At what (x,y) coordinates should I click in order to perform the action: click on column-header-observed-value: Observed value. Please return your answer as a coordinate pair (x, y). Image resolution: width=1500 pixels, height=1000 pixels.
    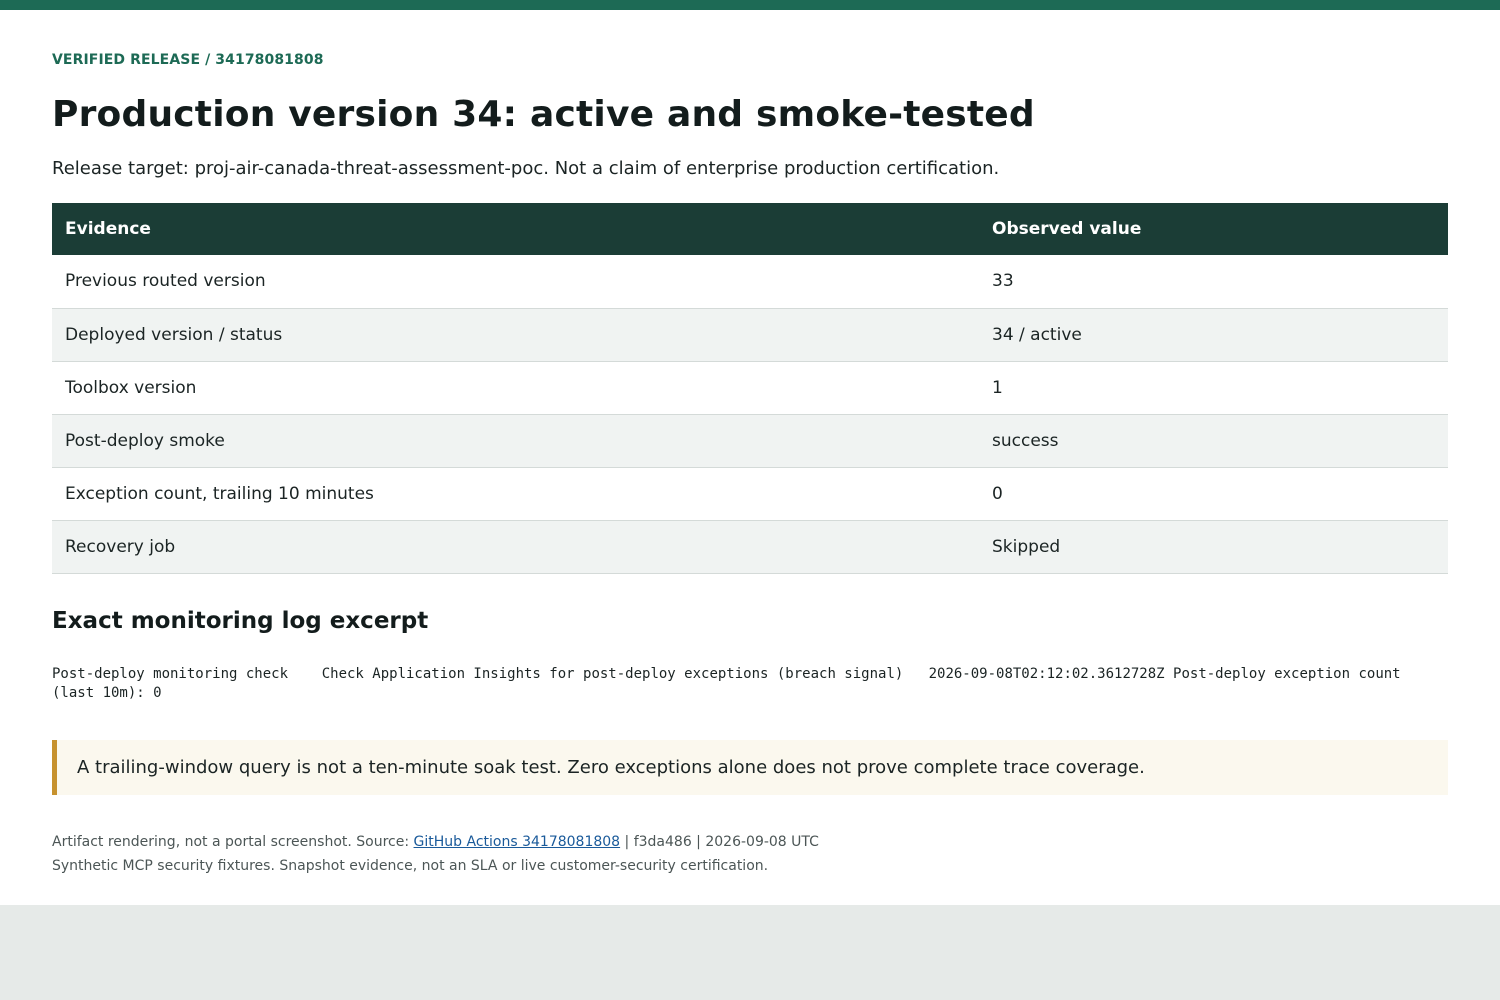
    Looking at the image, I should click on (1213, 229).